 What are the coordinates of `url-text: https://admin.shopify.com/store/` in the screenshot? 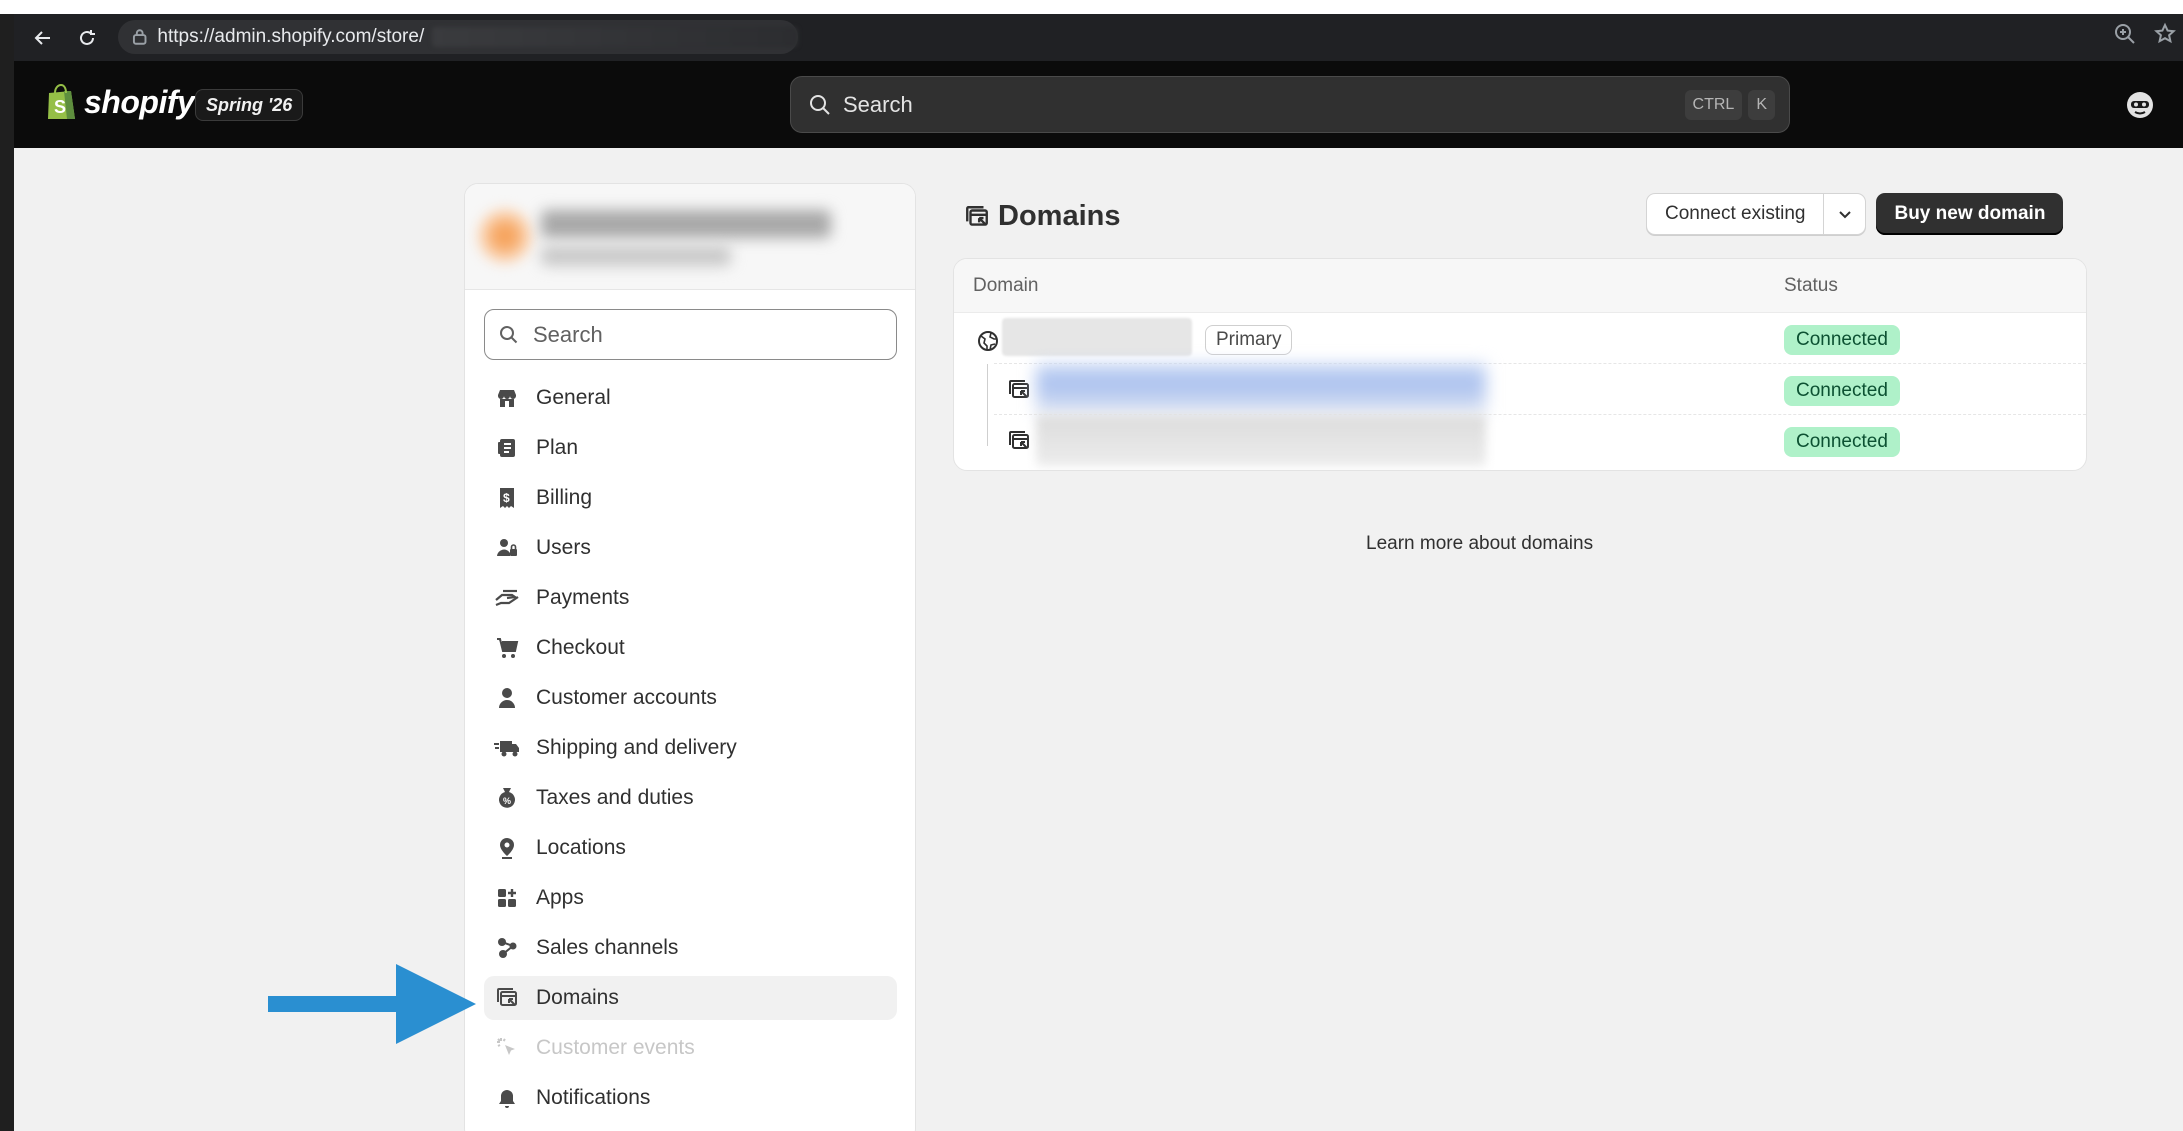 It's located at (291, 36).